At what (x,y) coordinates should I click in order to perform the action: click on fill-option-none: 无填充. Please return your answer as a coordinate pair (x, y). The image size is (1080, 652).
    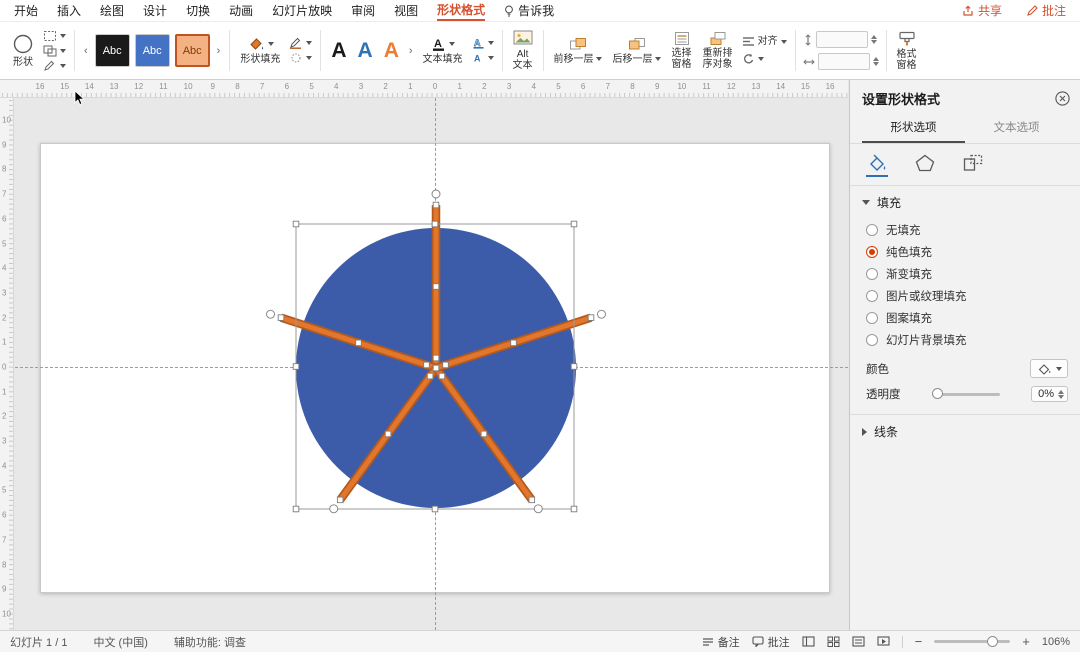
    Looking at the image, I should click on (965, 230).